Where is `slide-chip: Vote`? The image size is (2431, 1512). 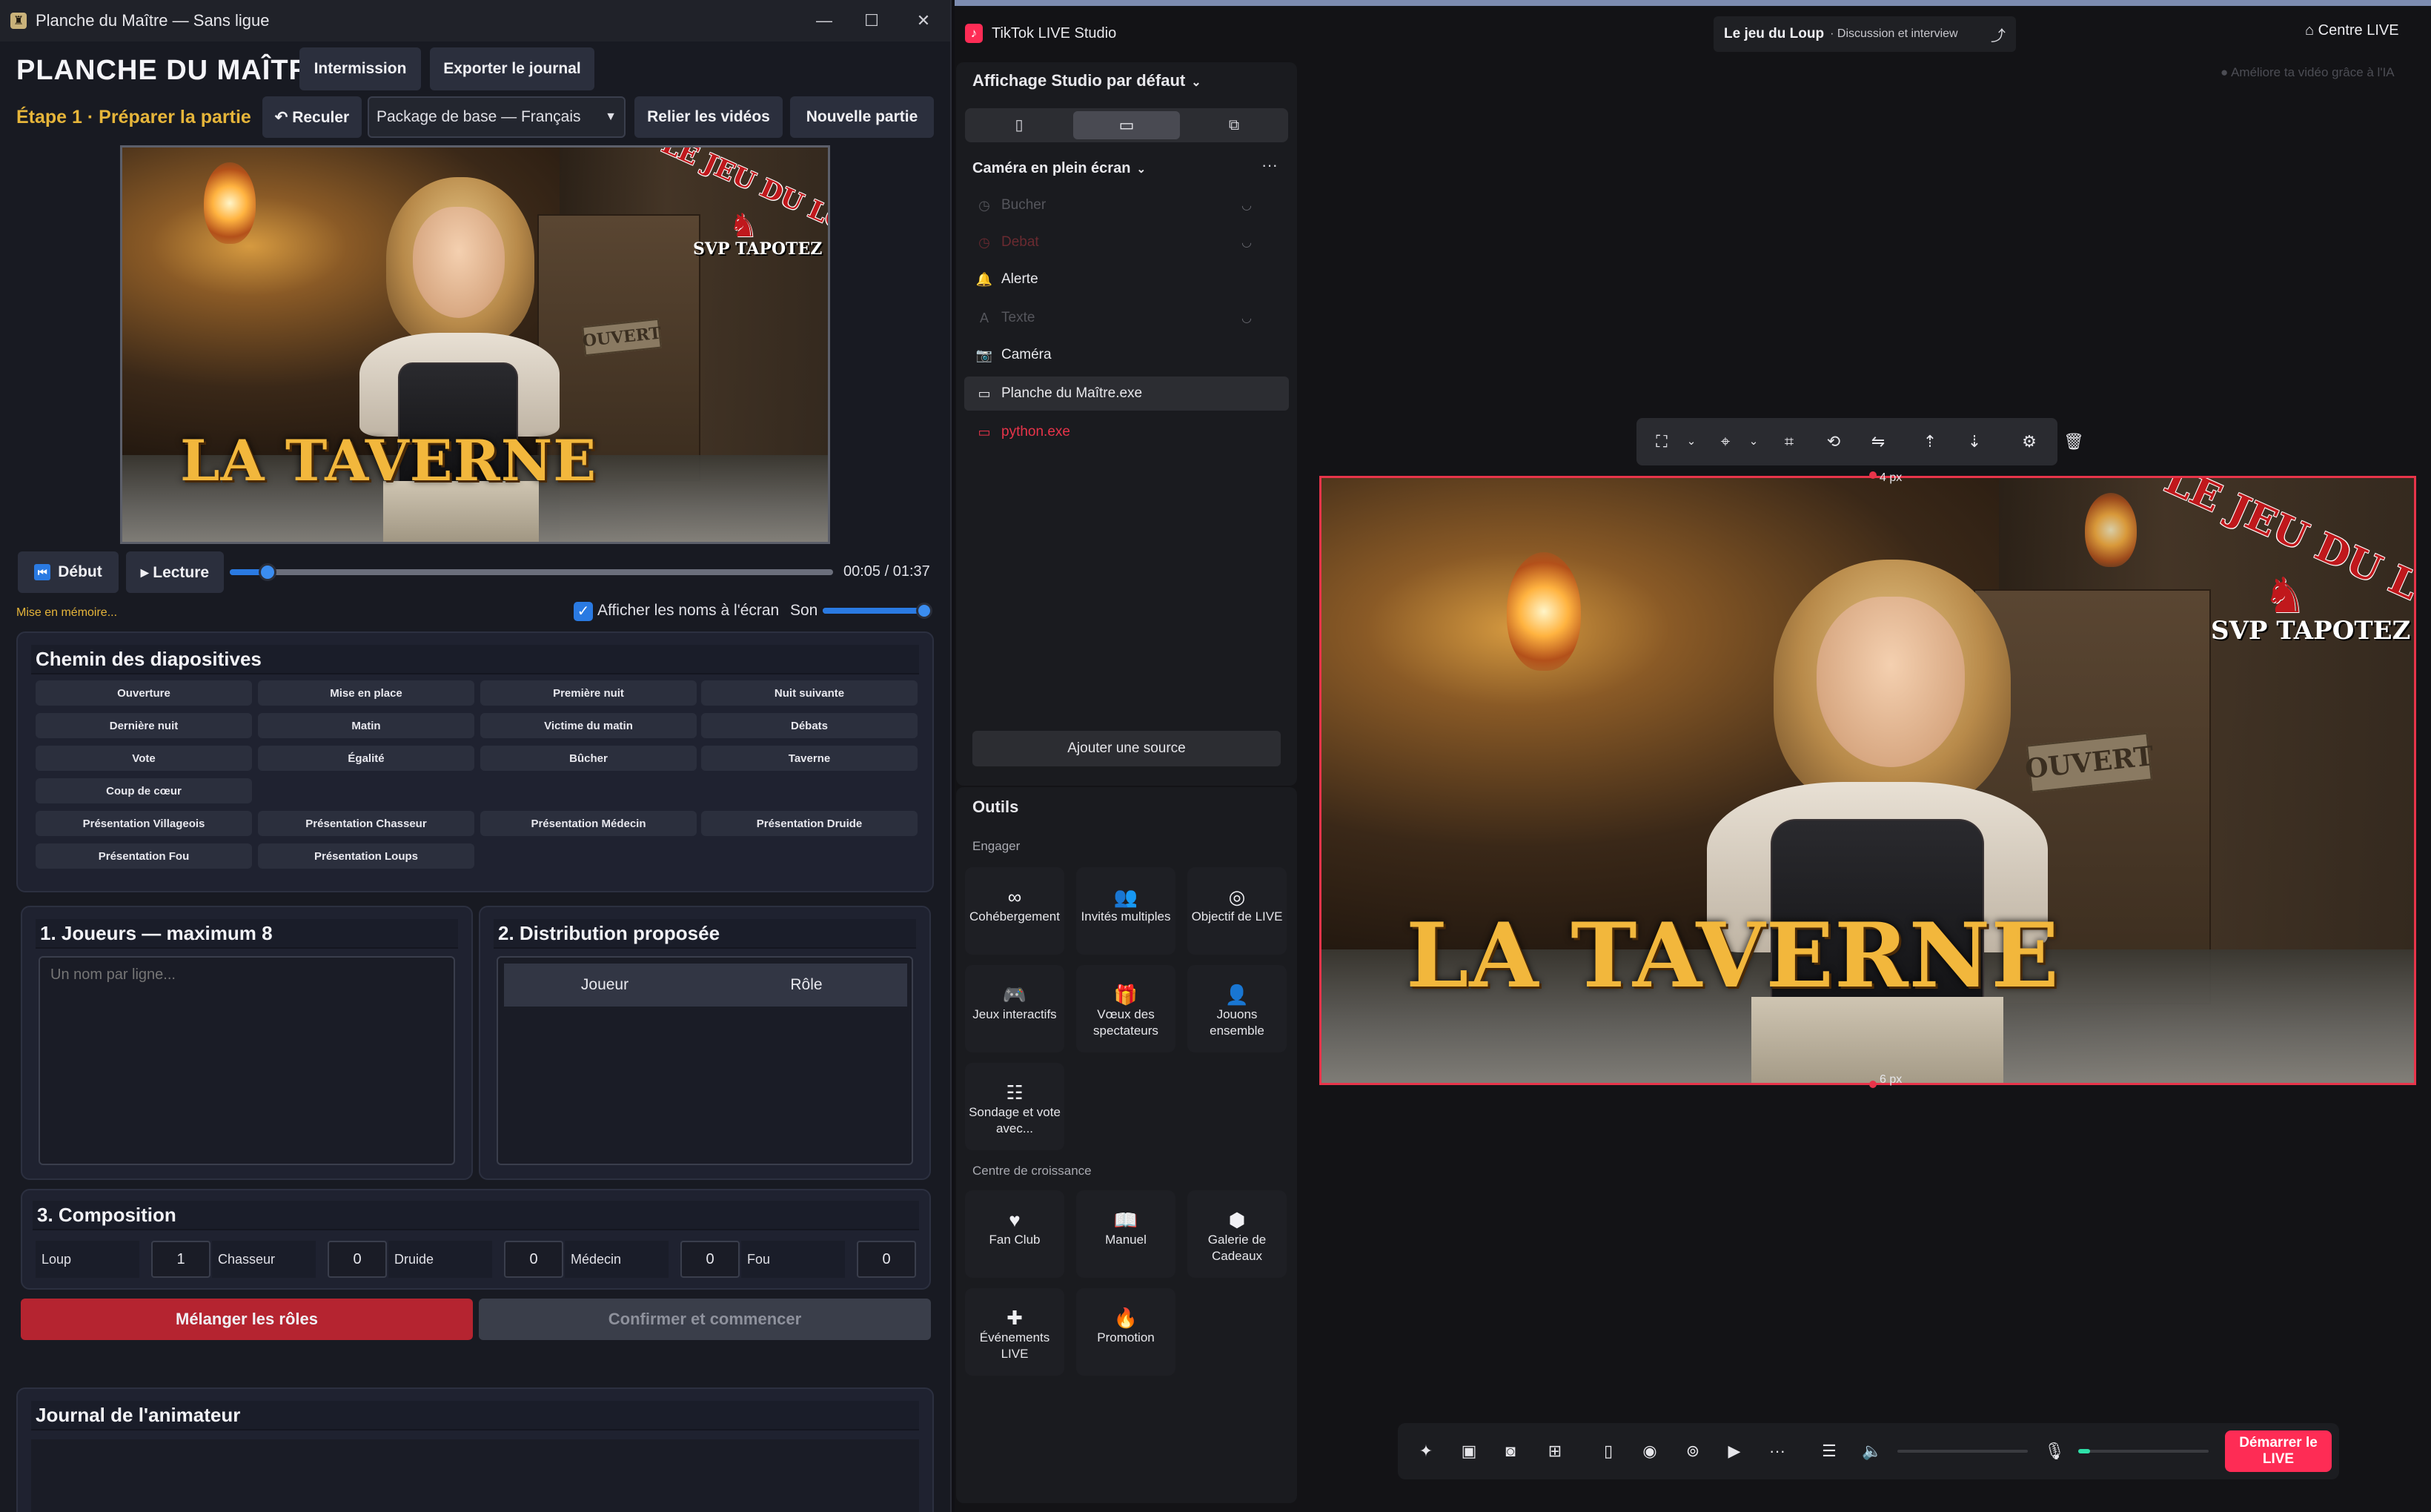 slide-chip: Vote is located at coordinates (144, 758).